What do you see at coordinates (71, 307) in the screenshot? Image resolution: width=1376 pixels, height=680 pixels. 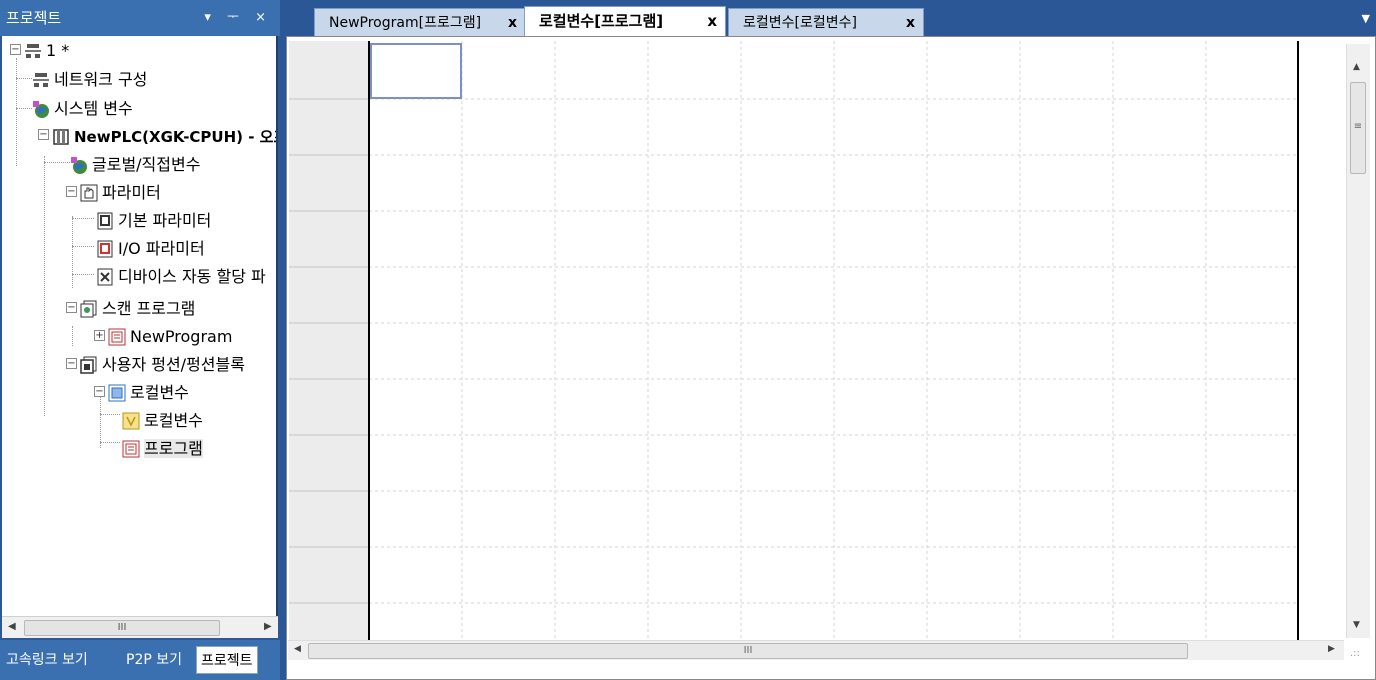 I see `expander-scan-program: −` at bounding box center [71, 307].